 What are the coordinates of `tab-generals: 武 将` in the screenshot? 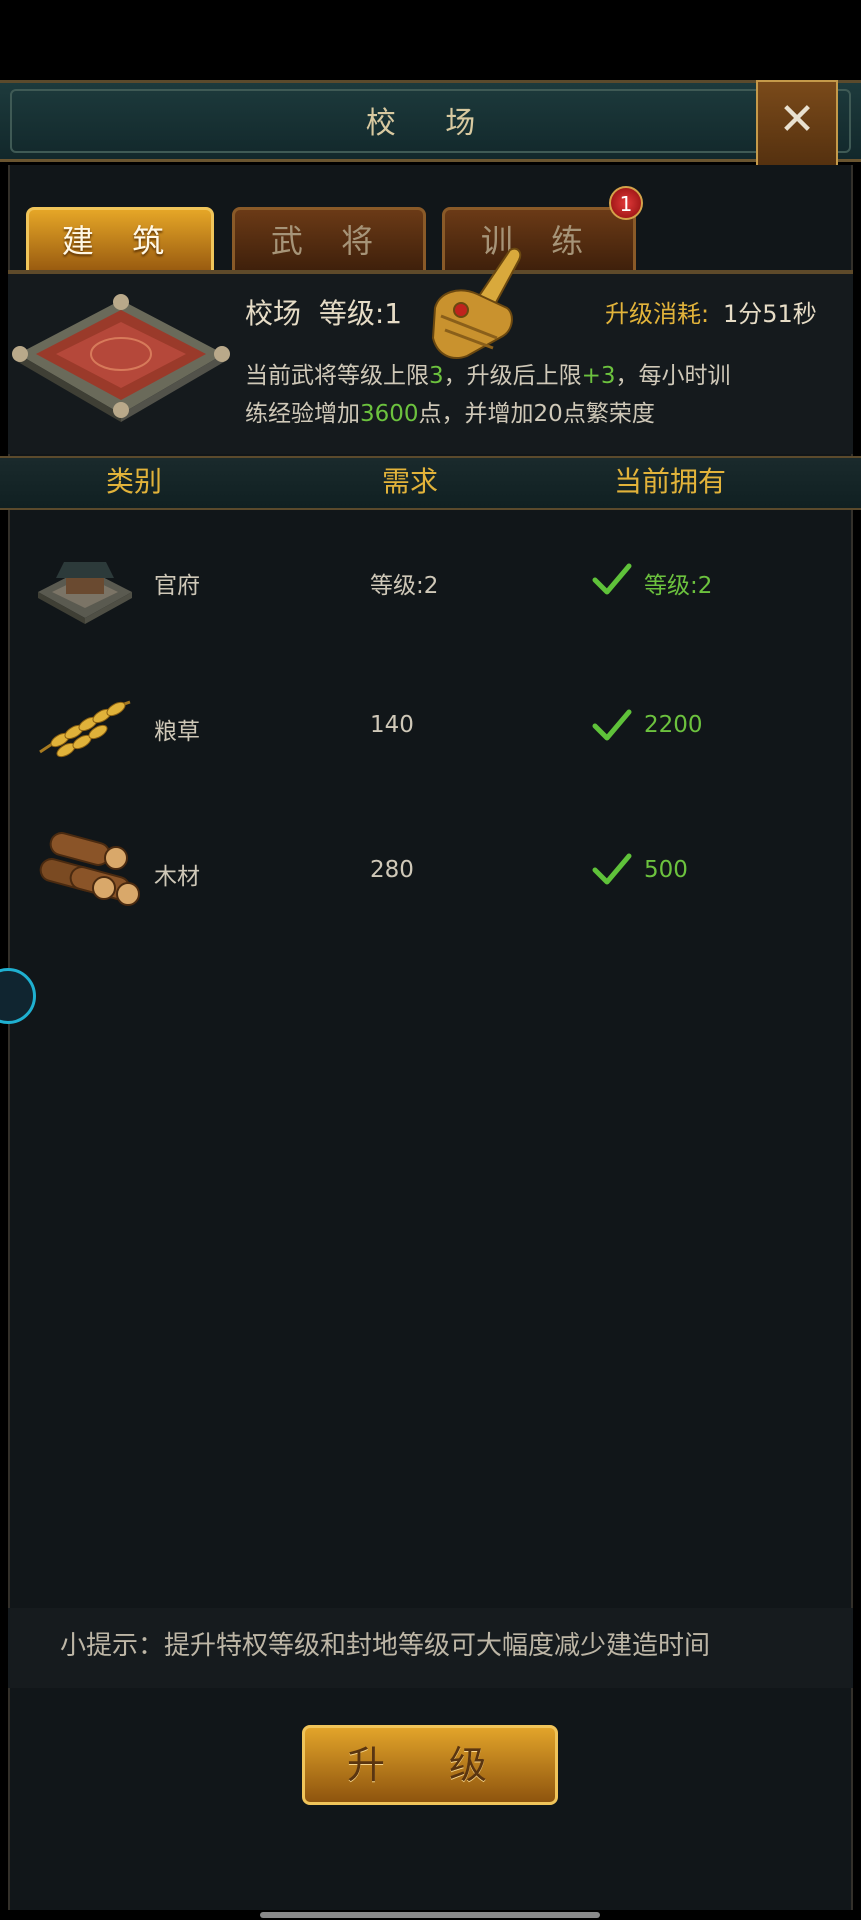 It's located at (329, 240).